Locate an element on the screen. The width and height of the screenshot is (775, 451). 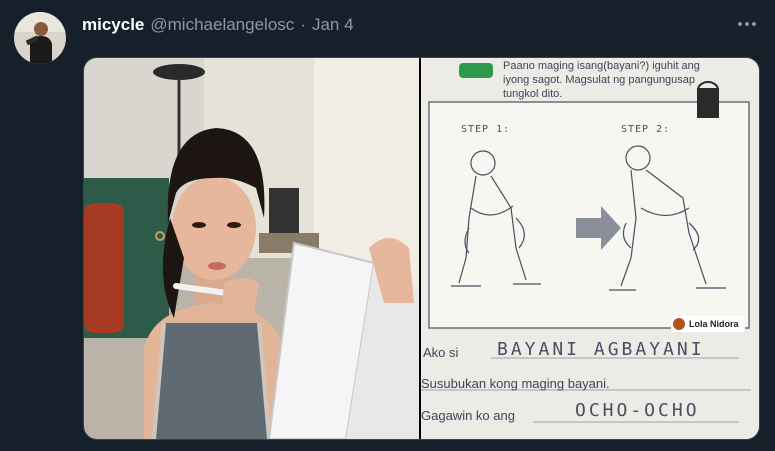
worksheet-instruction-3: tungkol dito. is located at coordinates (533, 94).